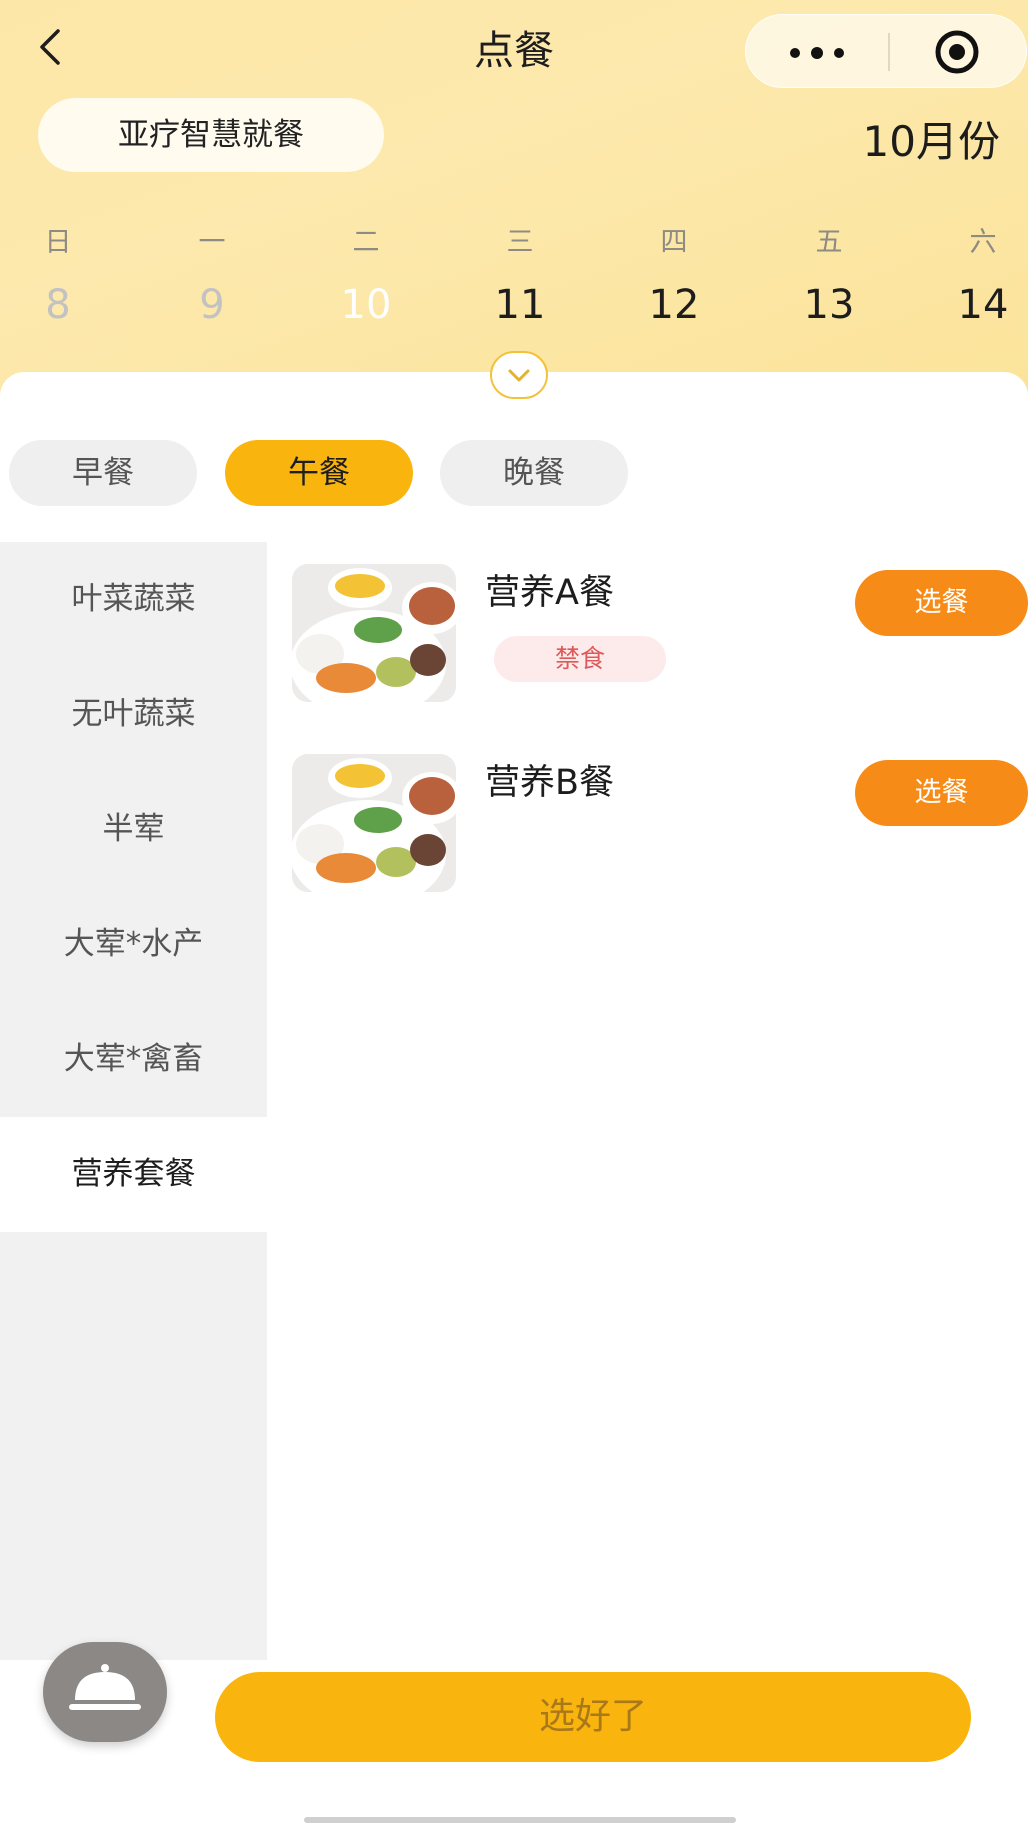 Image resolution: width=1028 pixels, height=1827 pixels. What do you see at coordinates (133, 1174) in the screenshot?
I see `category-nutrition-set: 营养套餐` at bounding box center [133, 1174].